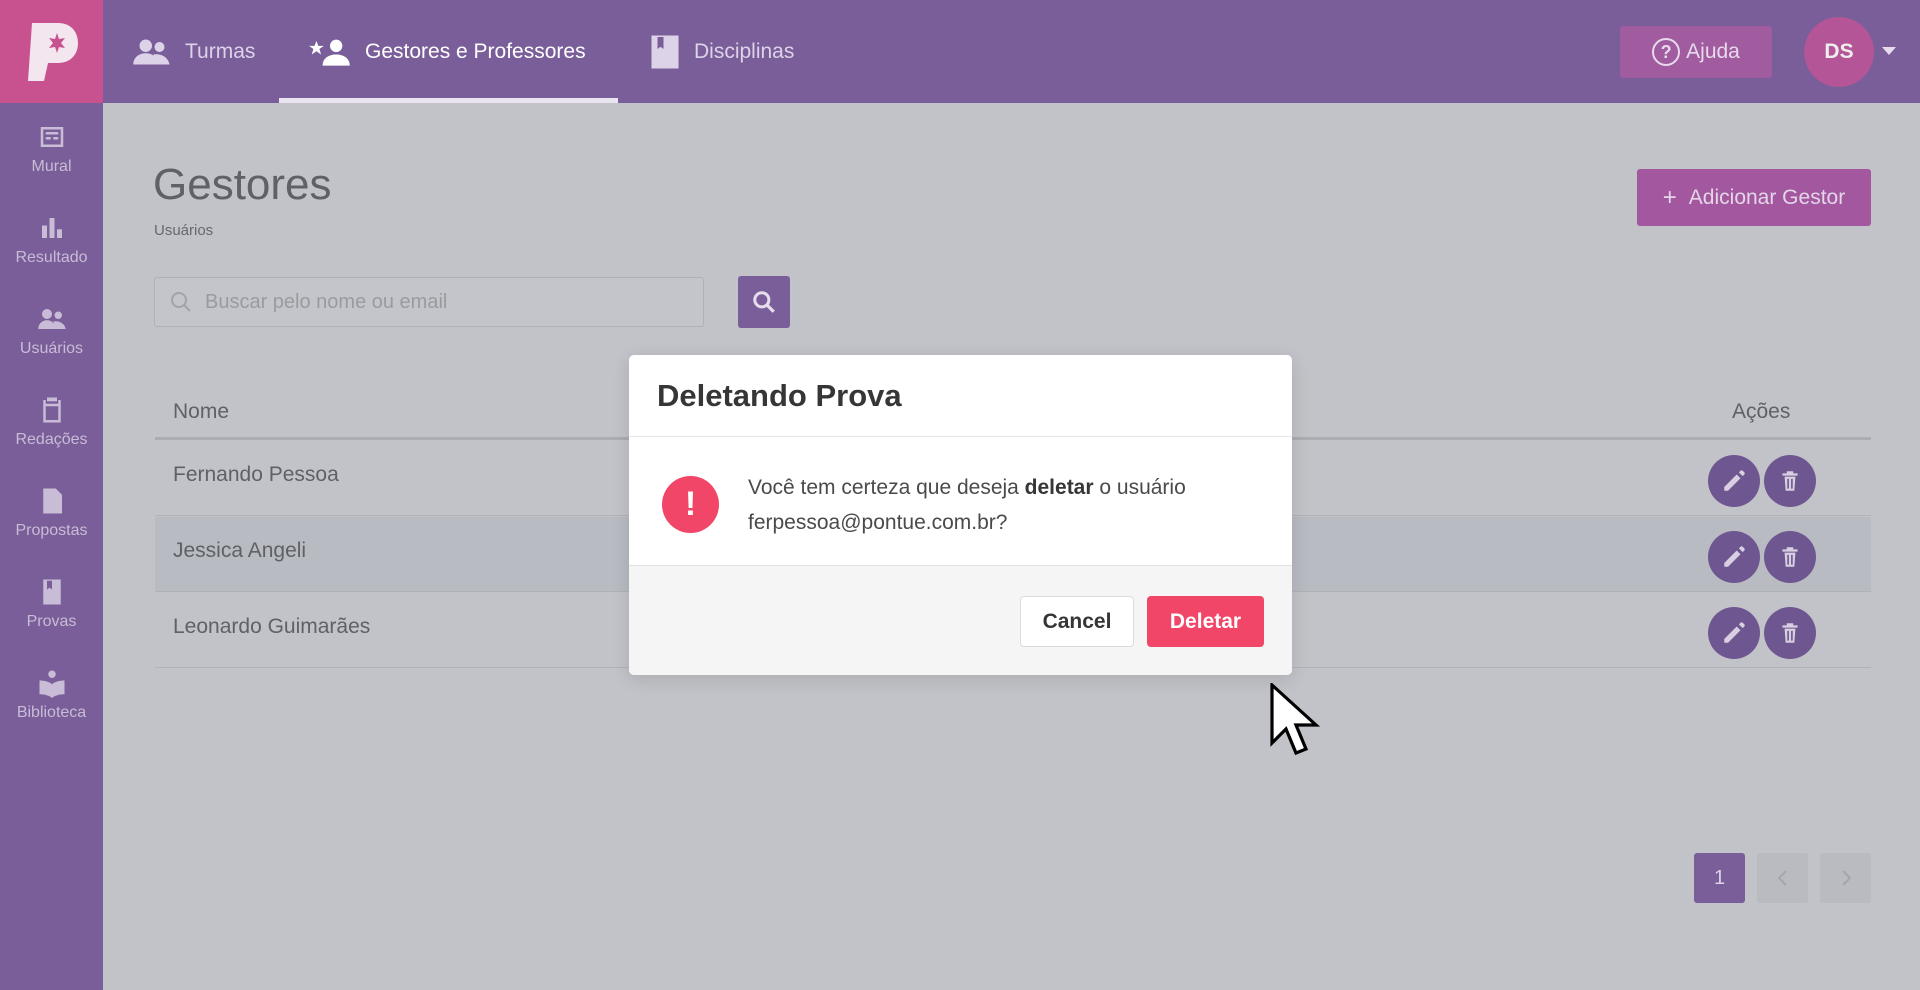  I want to click on sidebar-item-label: Propostas, so click(51, 530).